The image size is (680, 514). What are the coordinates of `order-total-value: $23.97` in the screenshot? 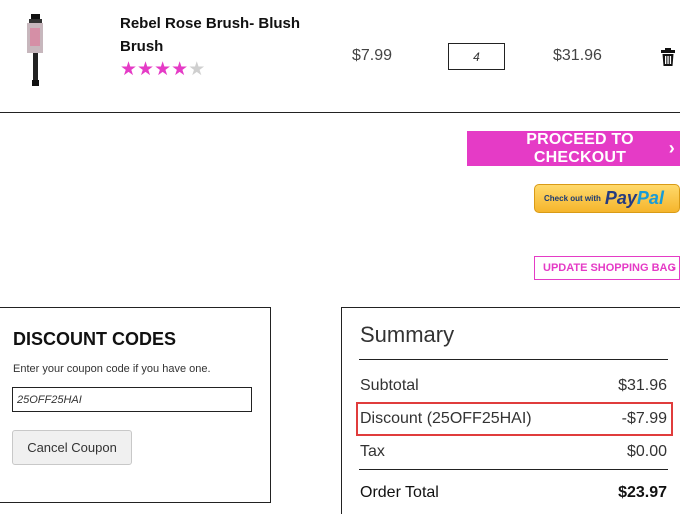 It's located at (642, 492).